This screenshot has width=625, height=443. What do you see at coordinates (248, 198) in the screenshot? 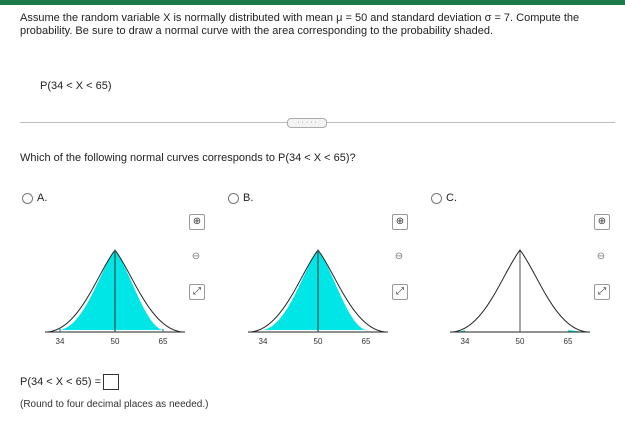
I see `option-b-label: B.` at bounding box center [248, 198].